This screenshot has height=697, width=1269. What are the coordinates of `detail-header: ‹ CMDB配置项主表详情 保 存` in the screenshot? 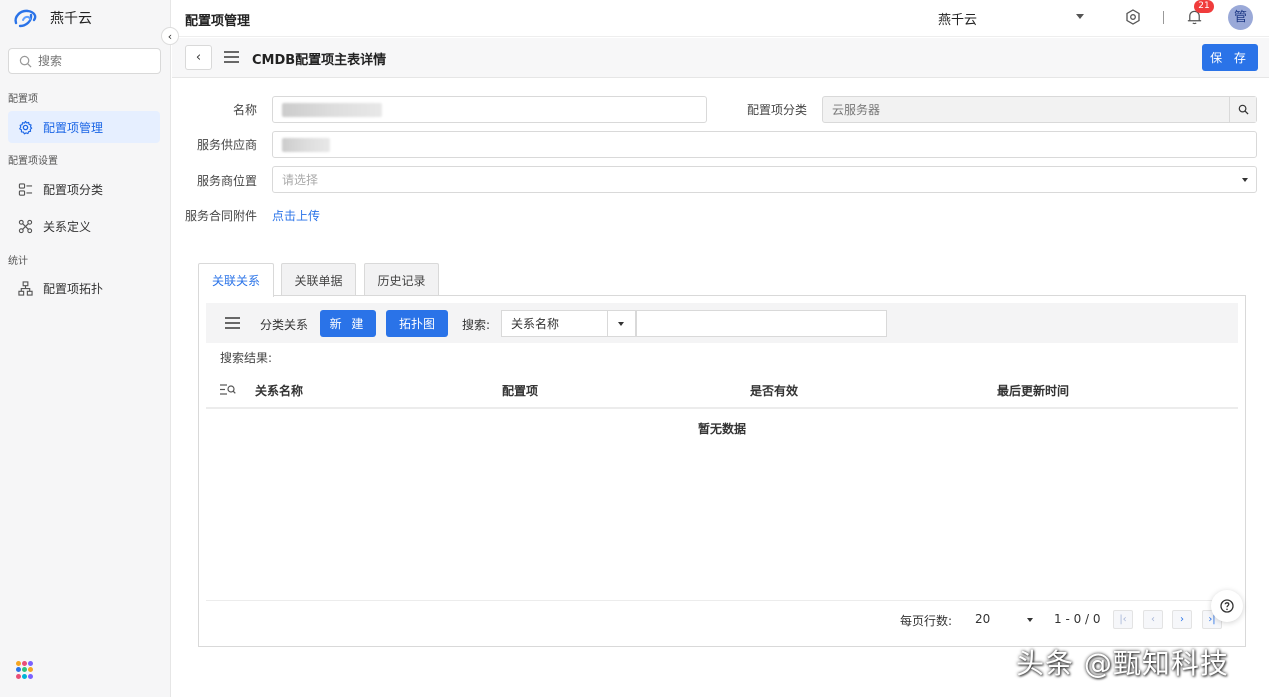 It's located at (720, 58).